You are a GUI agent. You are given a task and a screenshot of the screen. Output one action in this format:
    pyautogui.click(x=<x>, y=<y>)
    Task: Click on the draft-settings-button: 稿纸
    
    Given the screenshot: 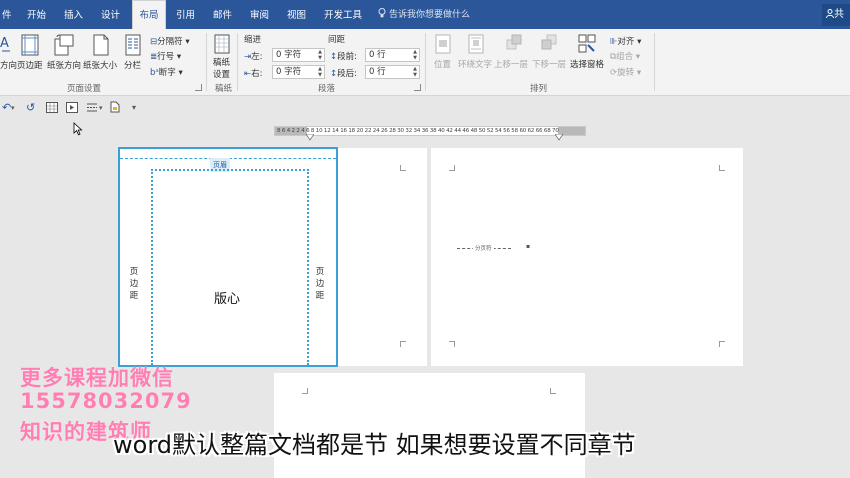 What is the action you would take?
    pyautogui.click(x=221, y=62)
    